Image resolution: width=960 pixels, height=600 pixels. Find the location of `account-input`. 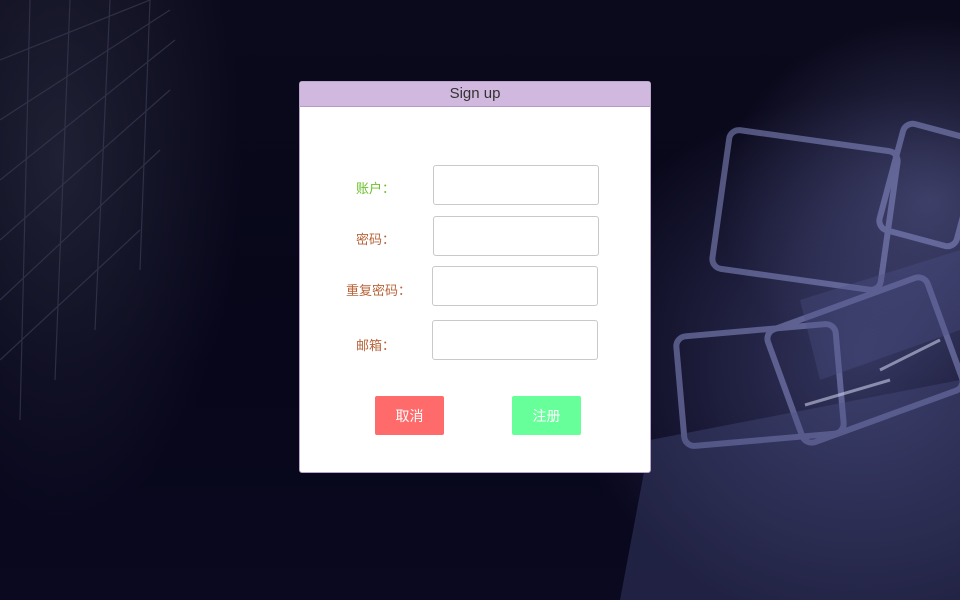

account-input is located at coordinates (516, 185).